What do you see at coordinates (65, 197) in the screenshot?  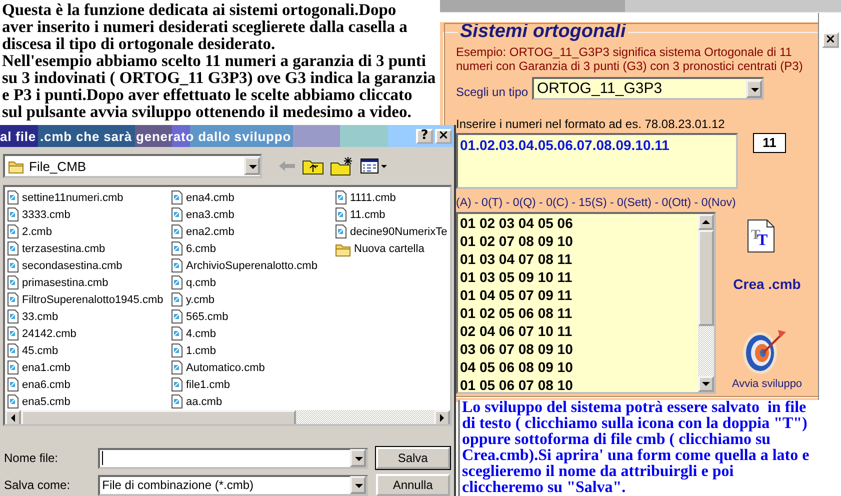 I see `file-item: settine11numeri.cmb` at bounding box center [65, 197].